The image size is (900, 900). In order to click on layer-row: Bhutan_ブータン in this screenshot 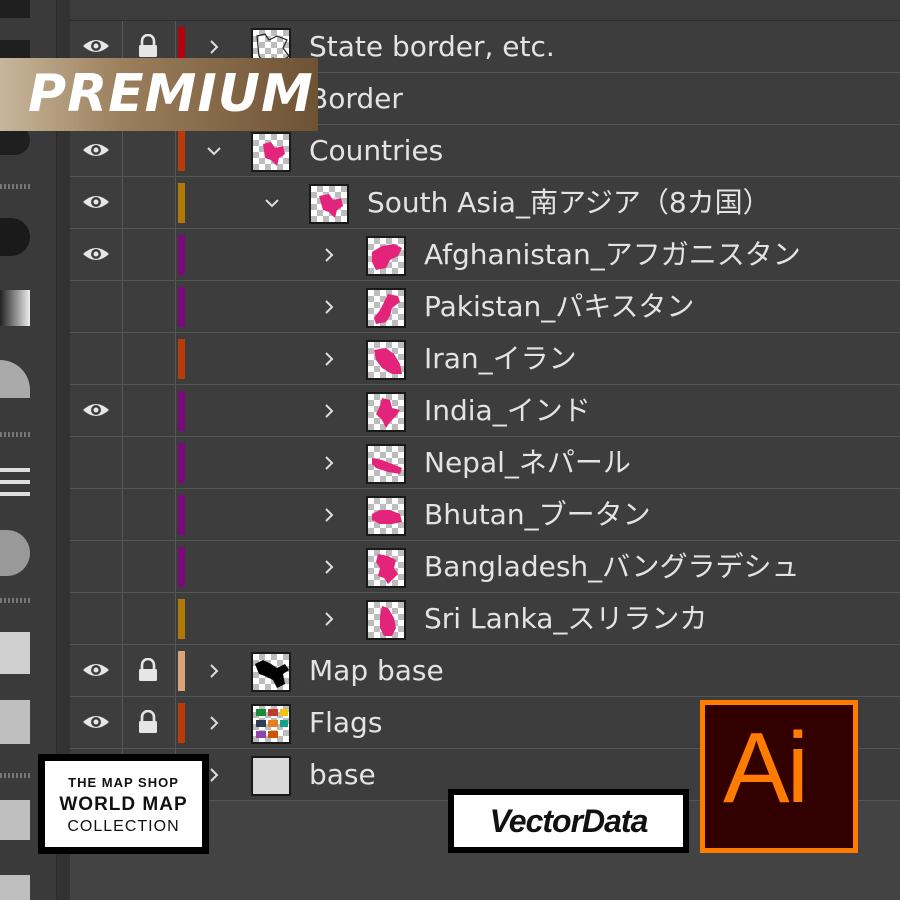, I will do `click(485, 515)`.